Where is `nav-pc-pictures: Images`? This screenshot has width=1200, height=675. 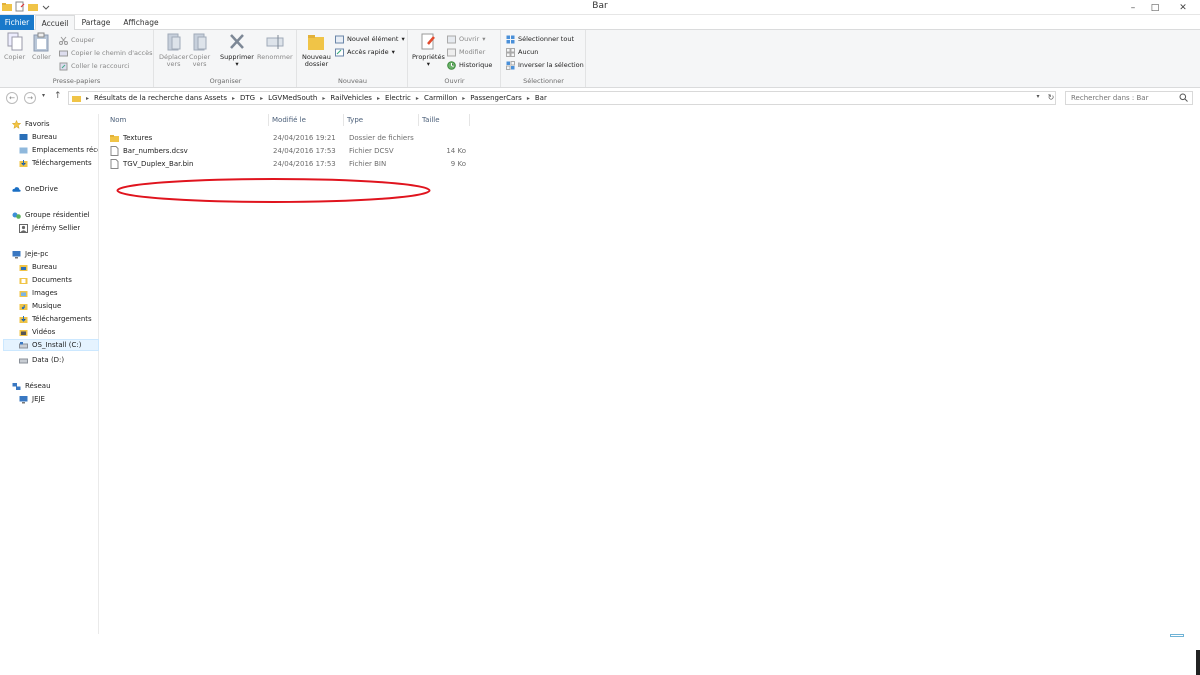
nav-pc-pictures: Images is located at coordinates (38, 293).